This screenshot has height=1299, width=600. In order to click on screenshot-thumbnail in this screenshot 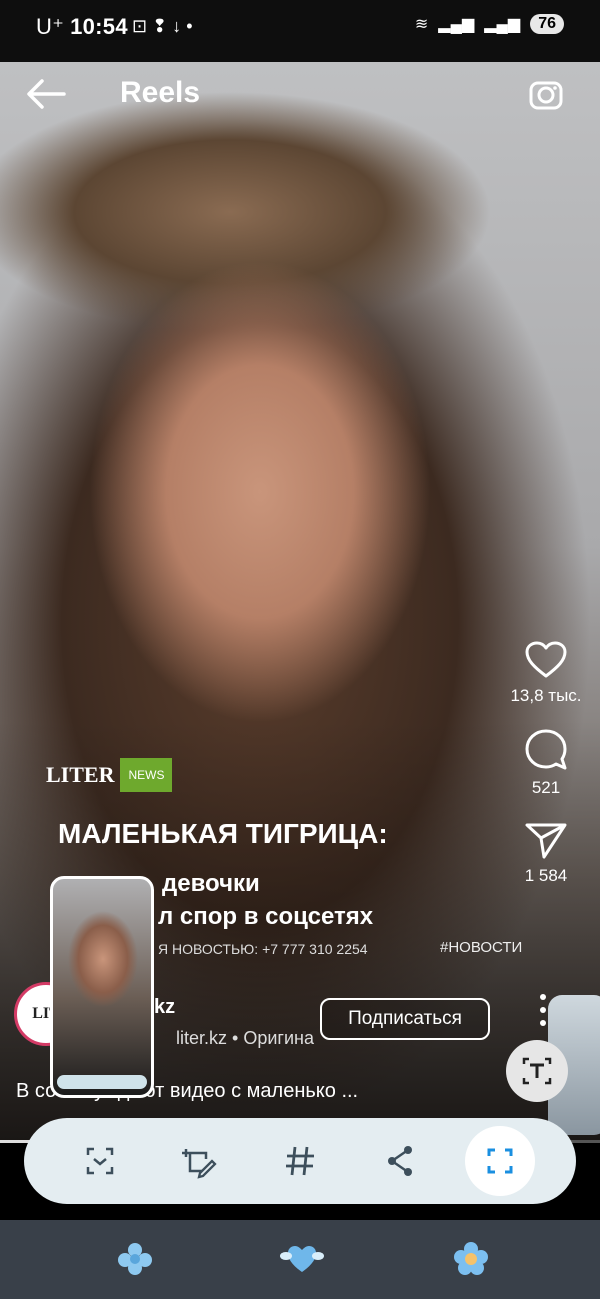, I will do `click(102, 987)`.